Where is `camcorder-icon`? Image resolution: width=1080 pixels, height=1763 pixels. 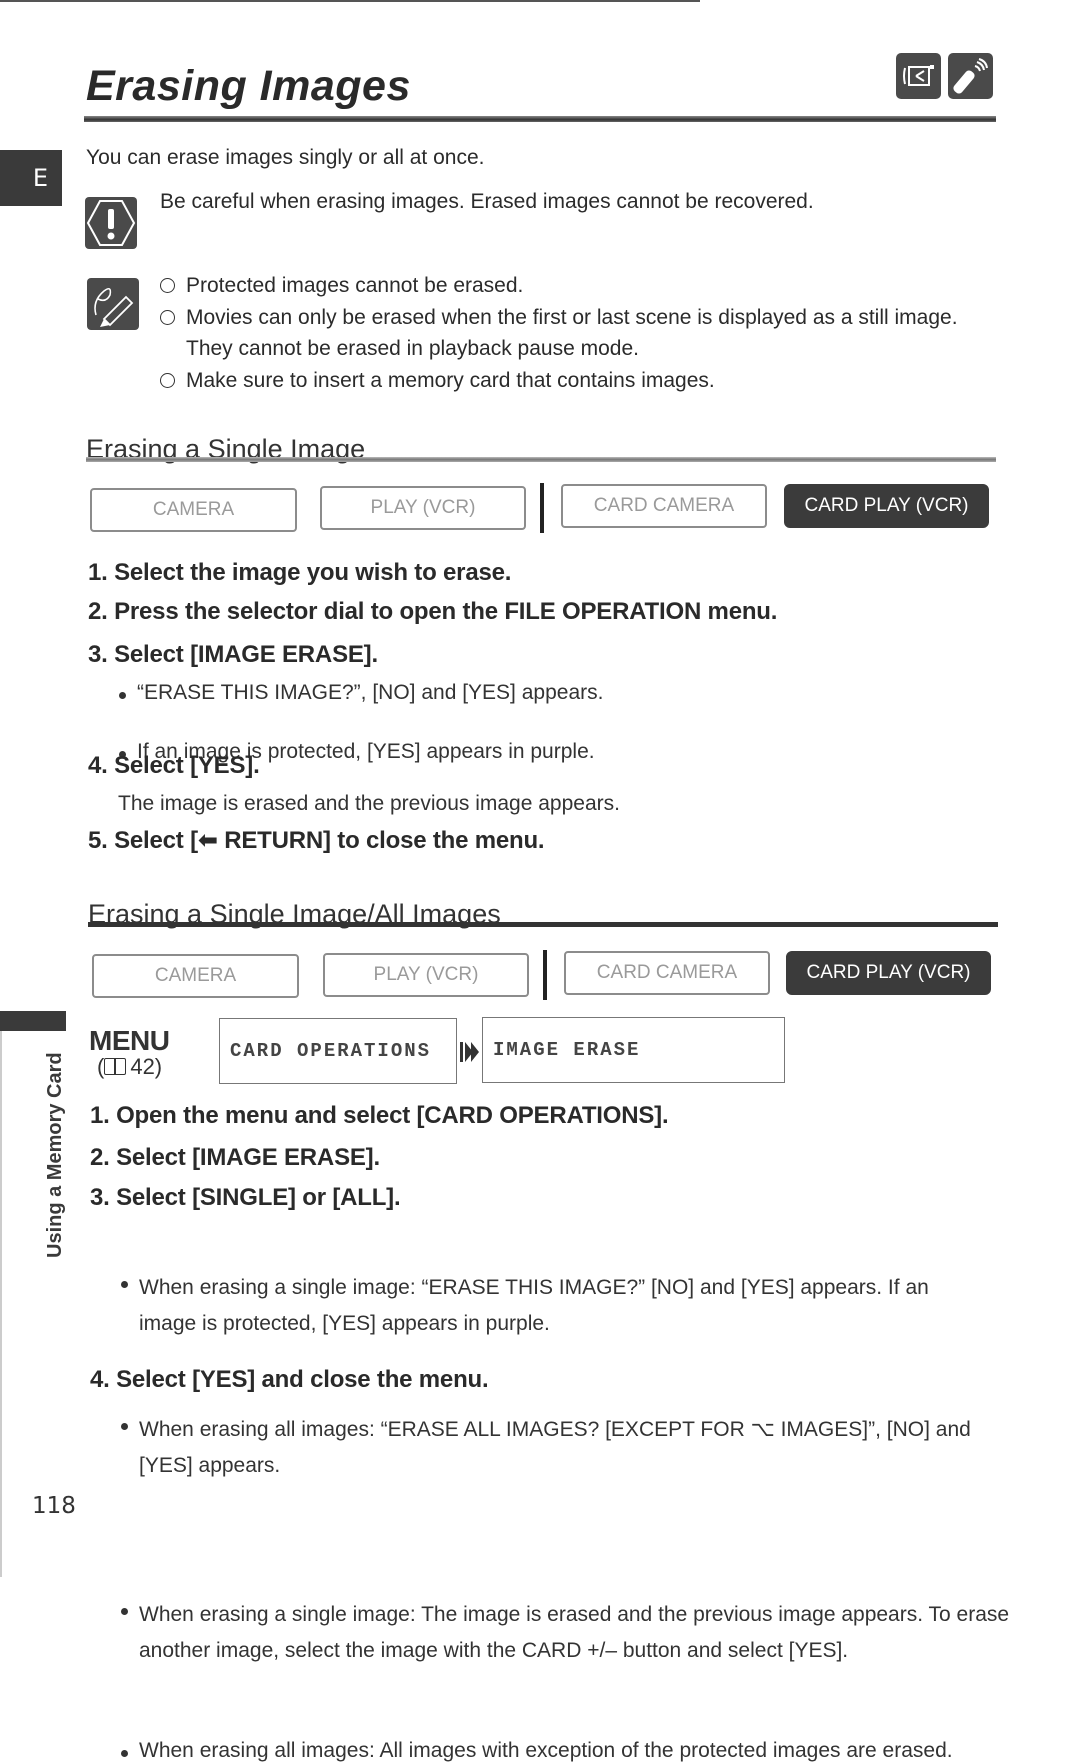 camcorder-icon is located at coordinates (918, 76).